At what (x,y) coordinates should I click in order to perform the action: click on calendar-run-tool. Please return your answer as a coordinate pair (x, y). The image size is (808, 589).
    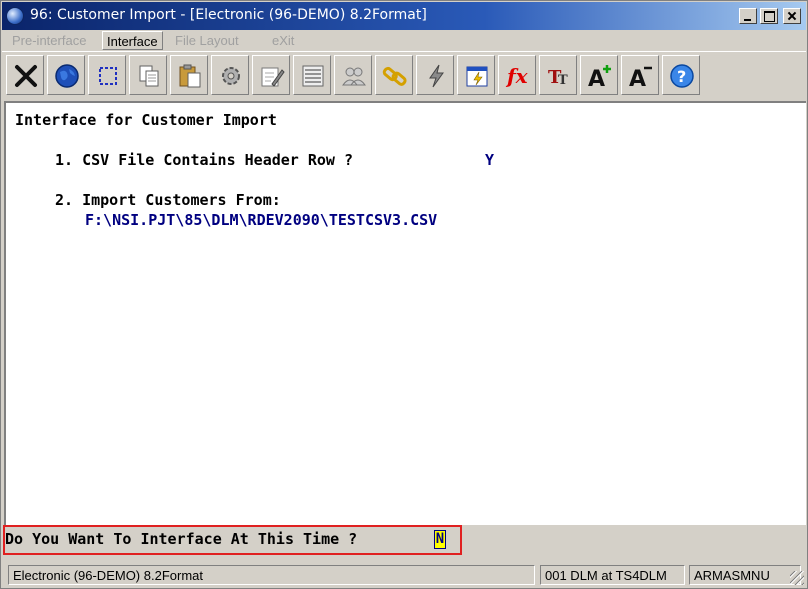
    Looking at the image, I should click on (476, 75).